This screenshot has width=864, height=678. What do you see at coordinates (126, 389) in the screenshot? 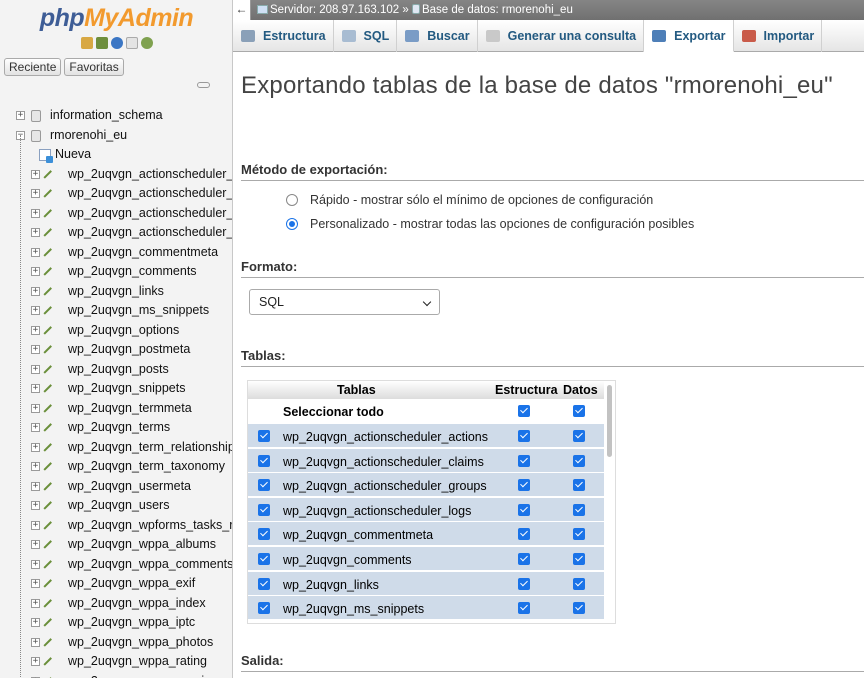
I see `tree-table-label: wp_2uqvgn_snippets` at bounding box center [126, 389].